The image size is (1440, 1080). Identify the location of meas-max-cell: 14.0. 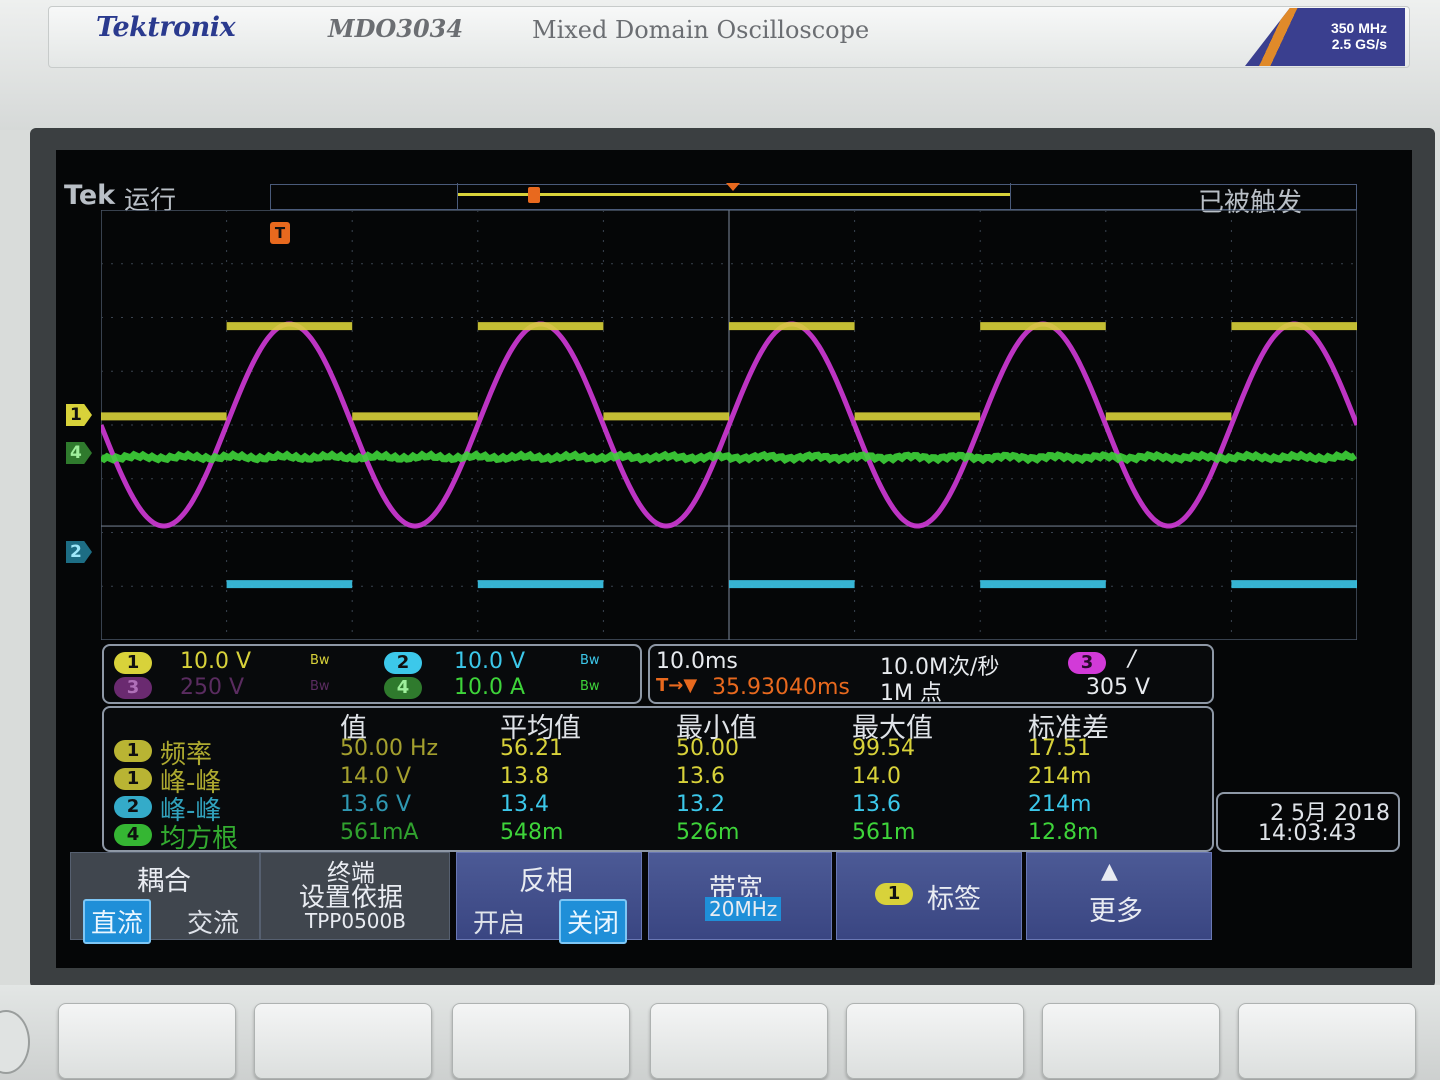
(876, 776).